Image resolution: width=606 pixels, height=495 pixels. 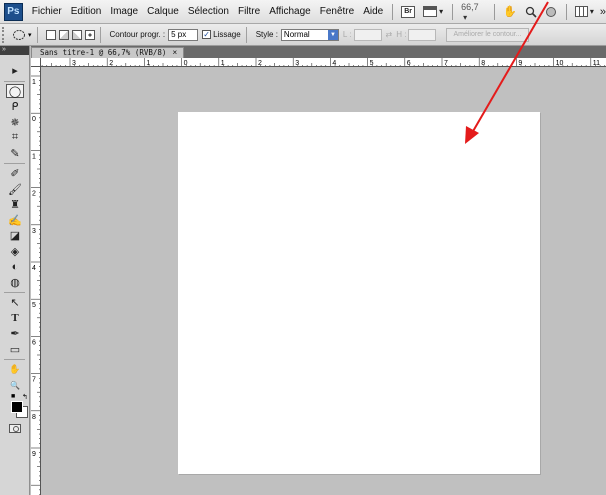 I want to click on vertical-ruler: 1 0 1 2 3 4 5 6 7 8 9, so click(x=36, y=281).